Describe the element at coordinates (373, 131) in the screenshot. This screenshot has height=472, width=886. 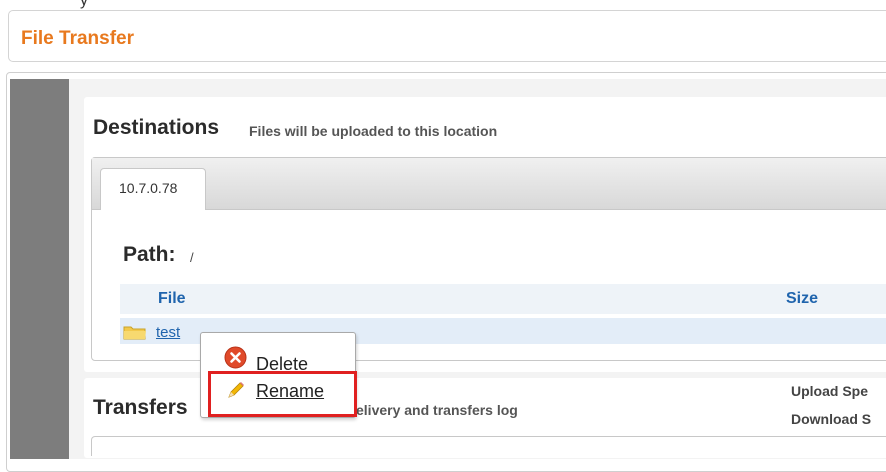
I see `destinations-subtitle: Files will be uploaded to this location` at that location.